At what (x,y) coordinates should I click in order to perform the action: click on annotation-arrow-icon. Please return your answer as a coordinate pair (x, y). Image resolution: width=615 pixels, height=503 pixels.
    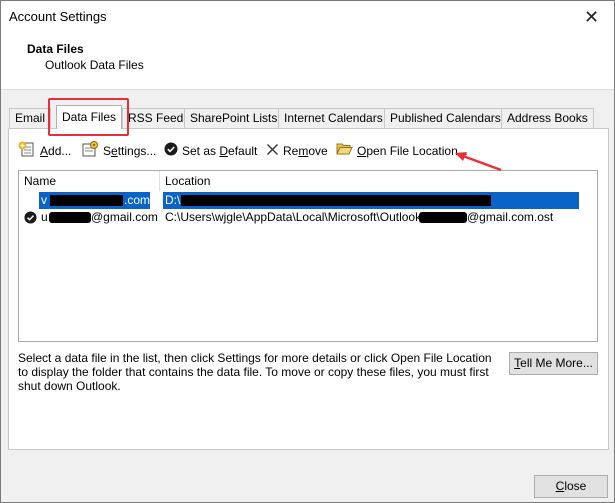
    Looking at the image, I should click on (478, 162).